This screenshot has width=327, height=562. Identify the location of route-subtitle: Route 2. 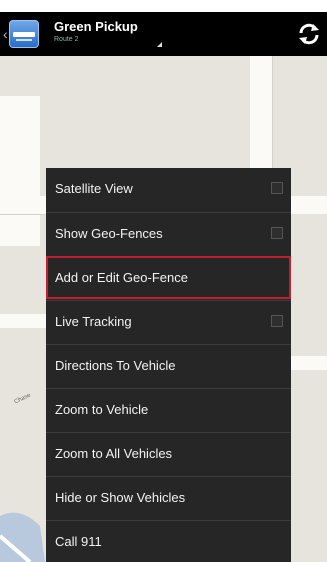
(66, 39).